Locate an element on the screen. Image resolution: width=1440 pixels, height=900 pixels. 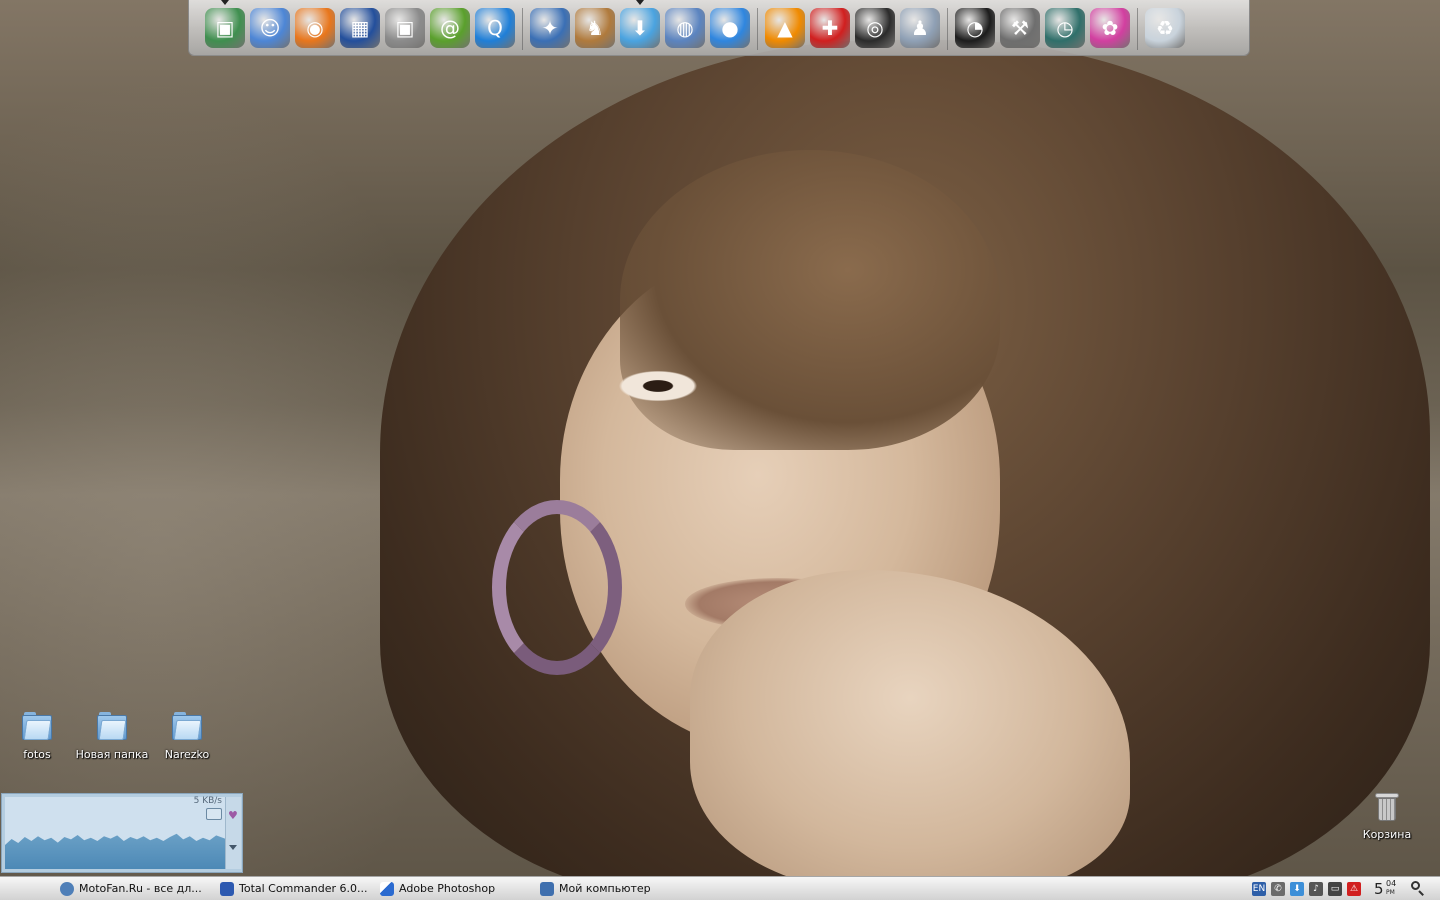
blender-icon: ◉ is located at coordinates (315, 28).